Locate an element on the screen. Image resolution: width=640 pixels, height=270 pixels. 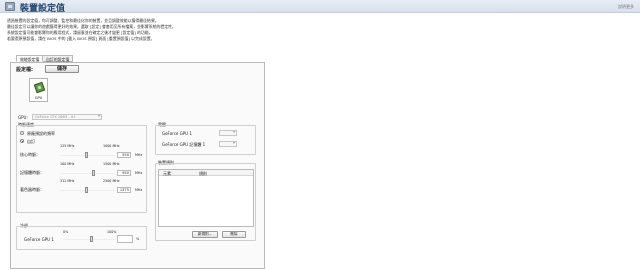
memory-clock-min: 100 MHz is located at coordinates (67, 164).